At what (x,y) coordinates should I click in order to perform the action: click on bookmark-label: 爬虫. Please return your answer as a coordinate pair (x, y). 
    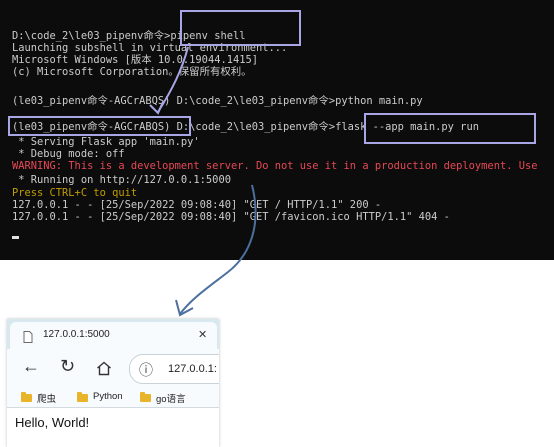
    Looking at the image, I should click on (47, 399).